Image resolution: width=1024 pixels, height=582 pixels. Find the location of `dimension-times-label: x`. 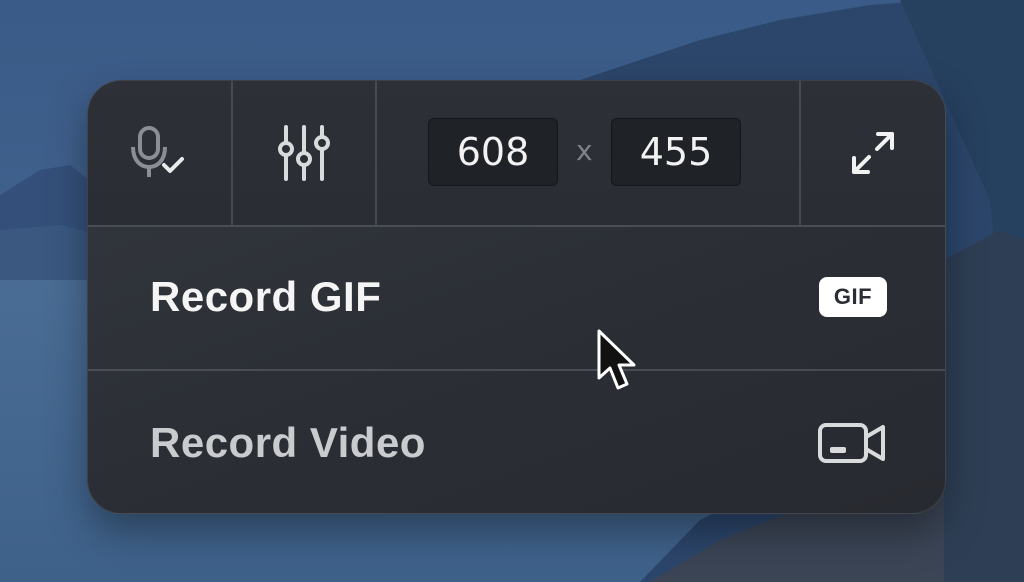

dimension-times-label: x is located at coordinates (584, 150).